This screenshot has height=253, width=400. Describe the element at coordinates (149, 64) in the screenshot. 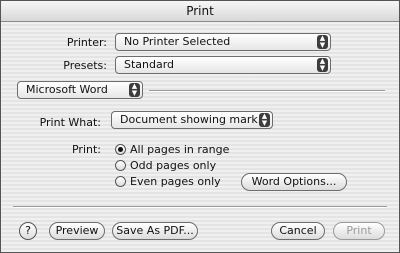

I see `presets-value: Standard` at that location.